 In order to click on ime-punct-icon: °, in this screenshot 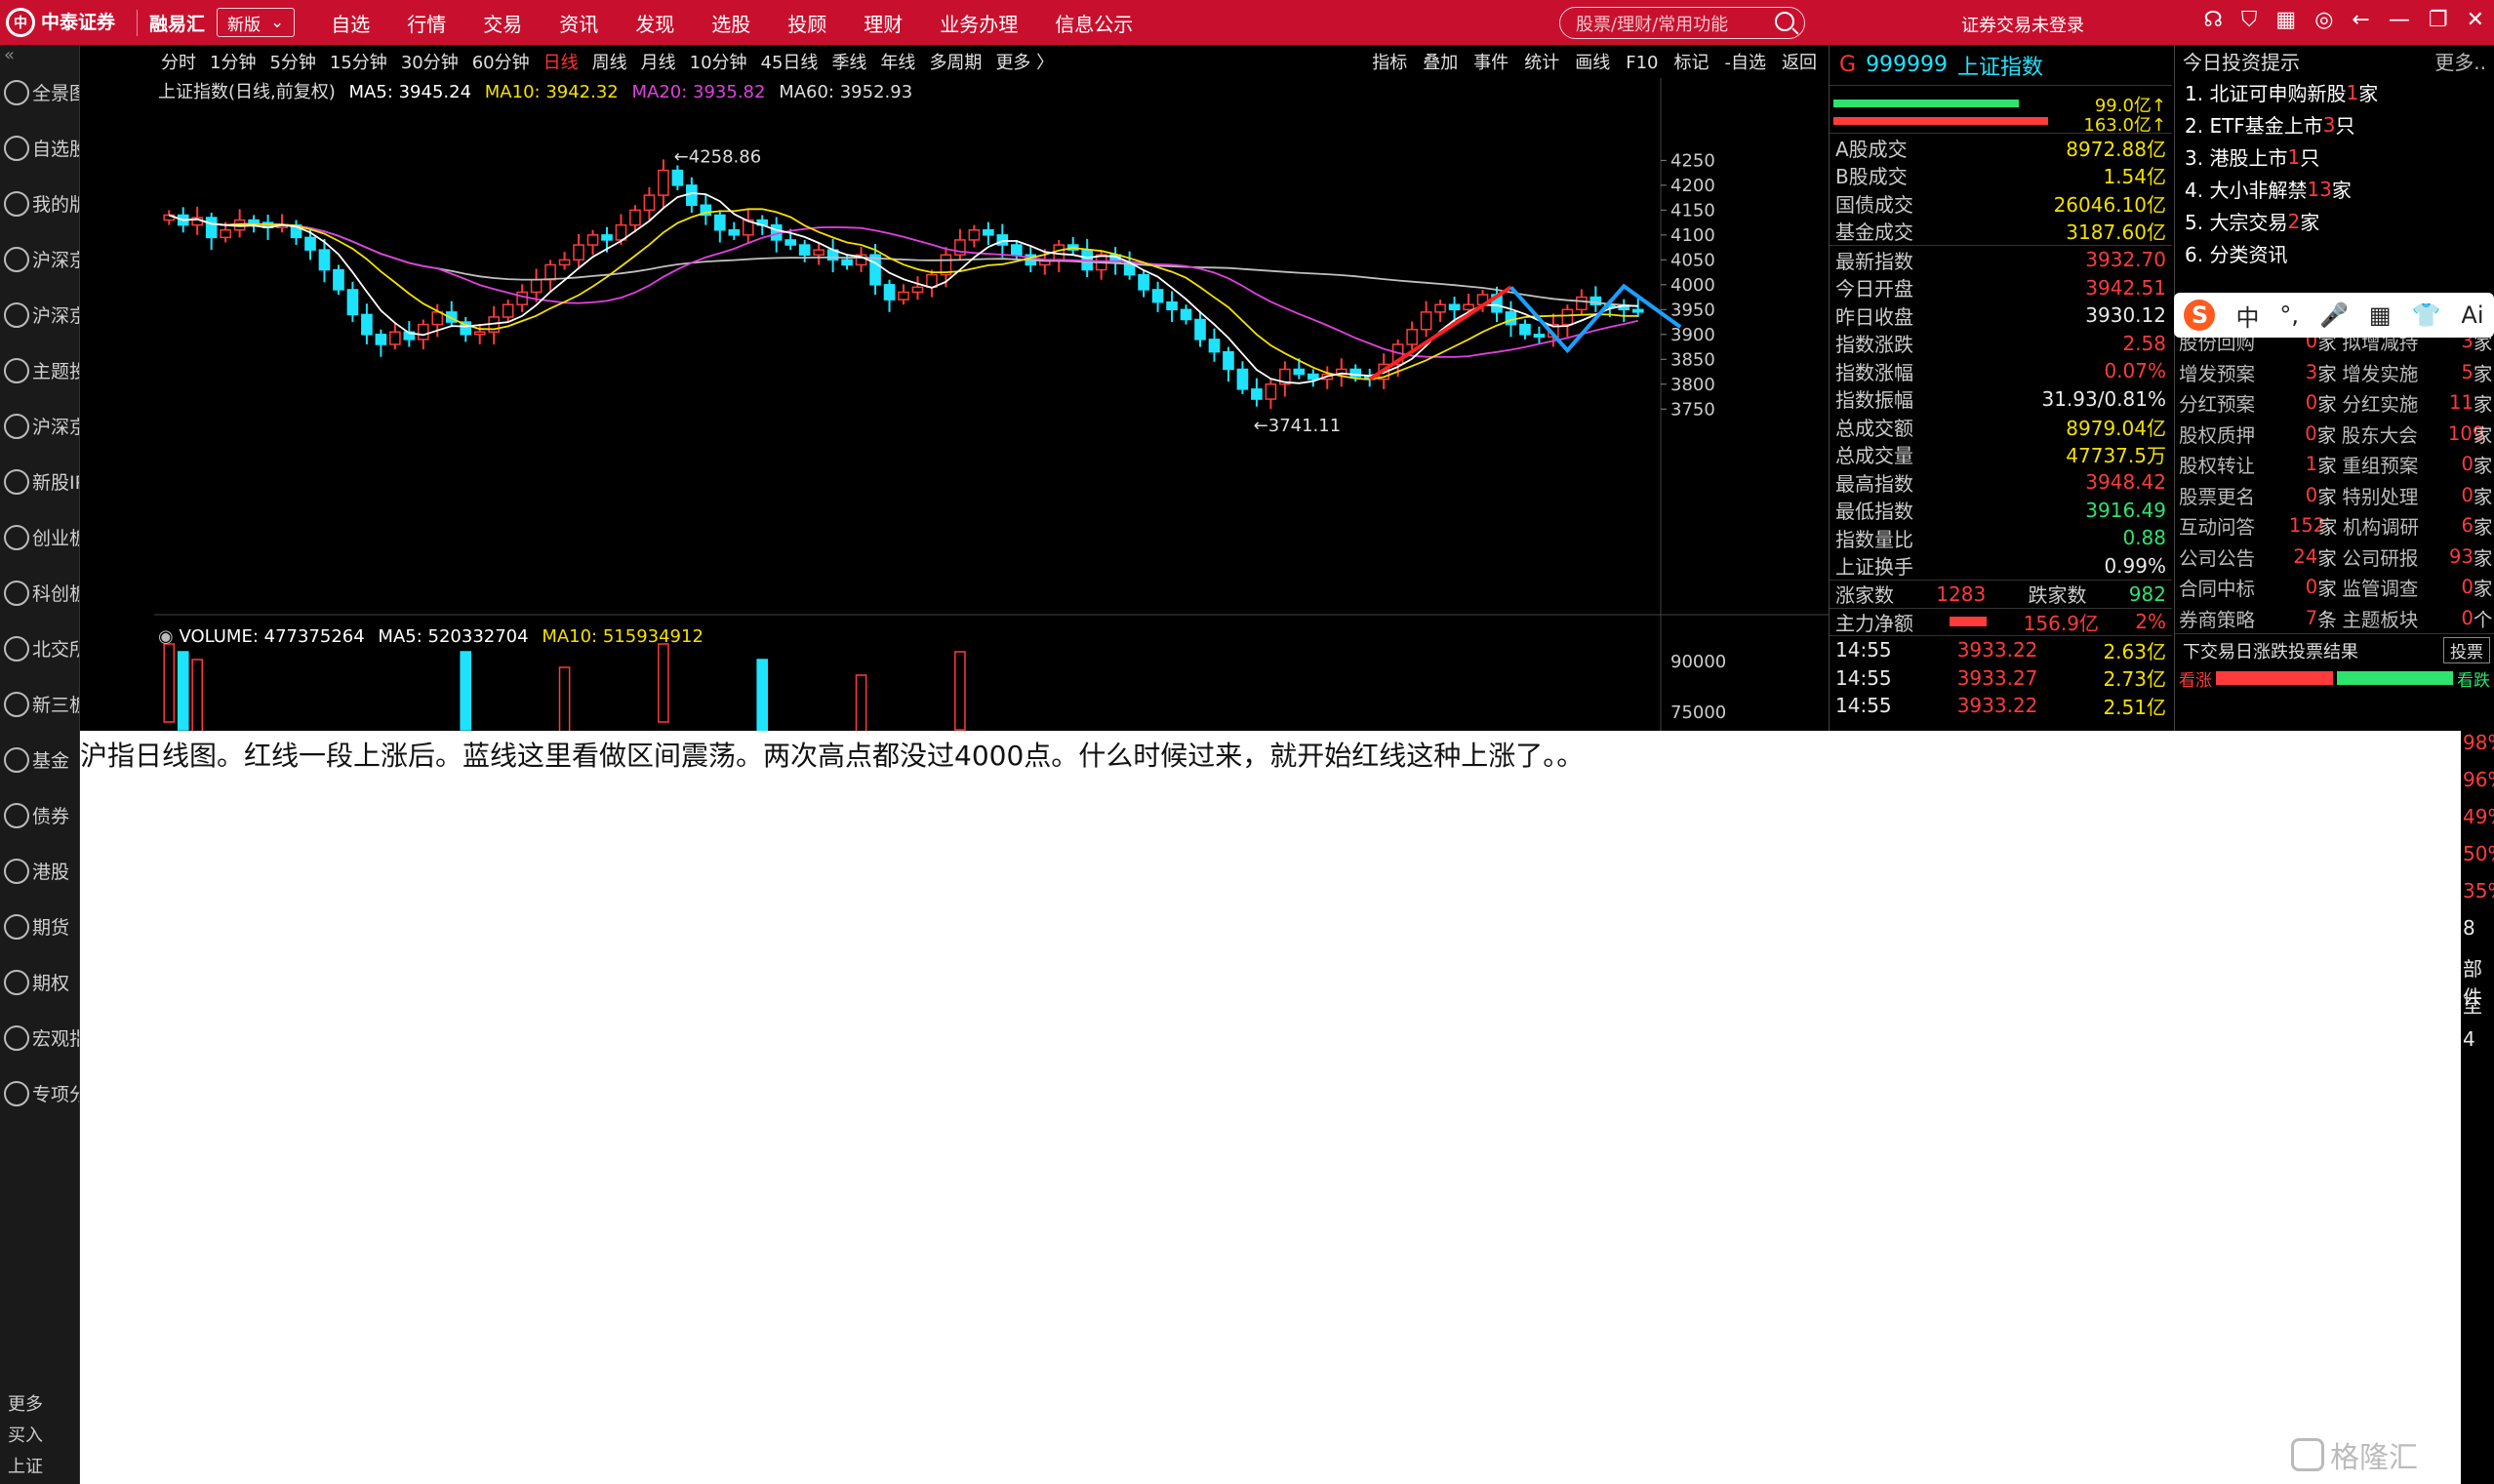, I will do `click(2289, 315)`.